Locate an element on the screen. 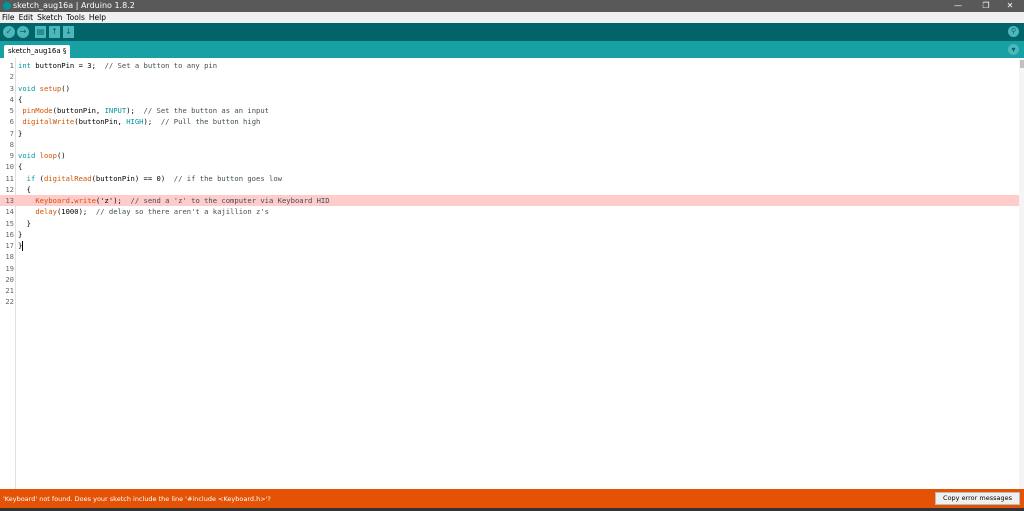 This screenshot has height=511, width=1024. line-code: void loop() is located at coordinates (42, 155).